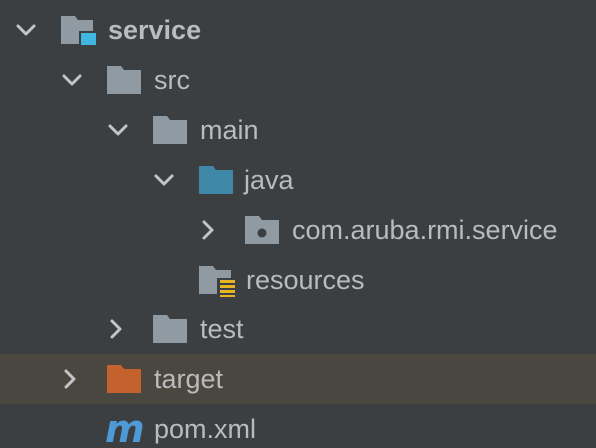  Describe the element at coordinates (298, 426) in the screenshot. I see `tree-node-pom: m pom.xml` at that location.